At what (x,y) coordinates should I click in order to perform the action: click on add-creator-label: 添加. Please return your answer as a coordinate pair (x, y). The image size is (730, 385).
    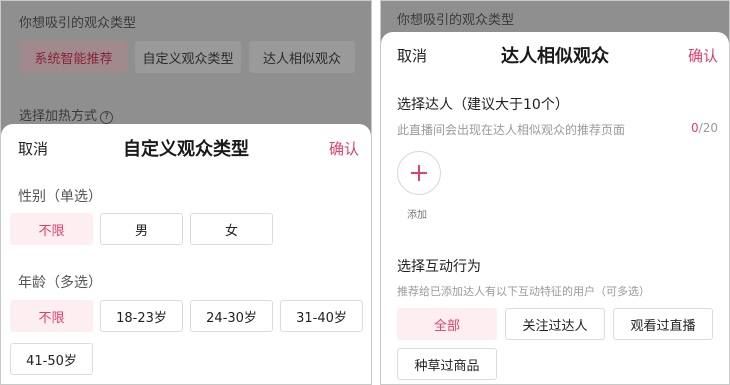
    Looking at the image, I should click on (417, 215).